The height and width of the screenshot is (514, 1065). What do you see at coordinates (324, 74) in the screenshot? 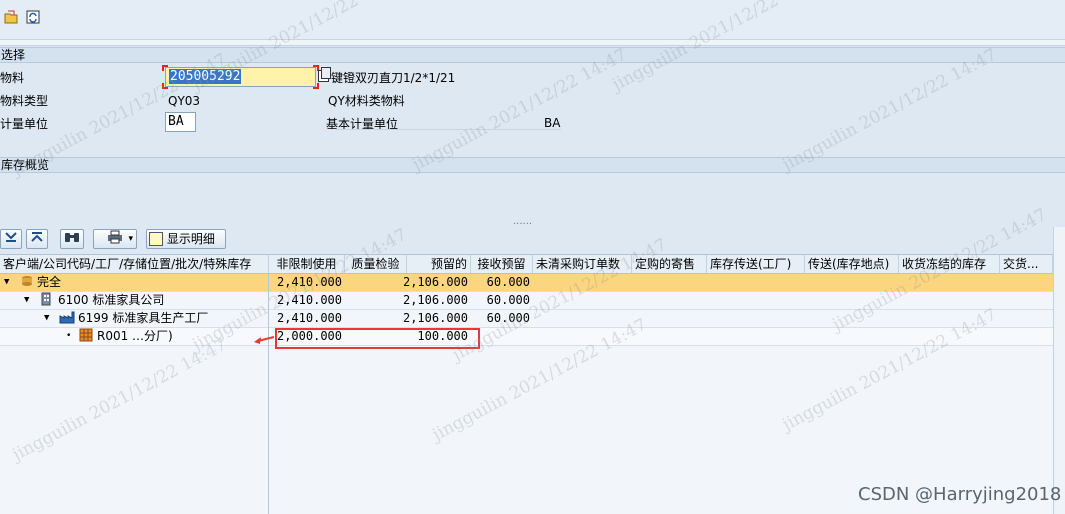
I see `copy-icon` at bounding box center [324, 74].